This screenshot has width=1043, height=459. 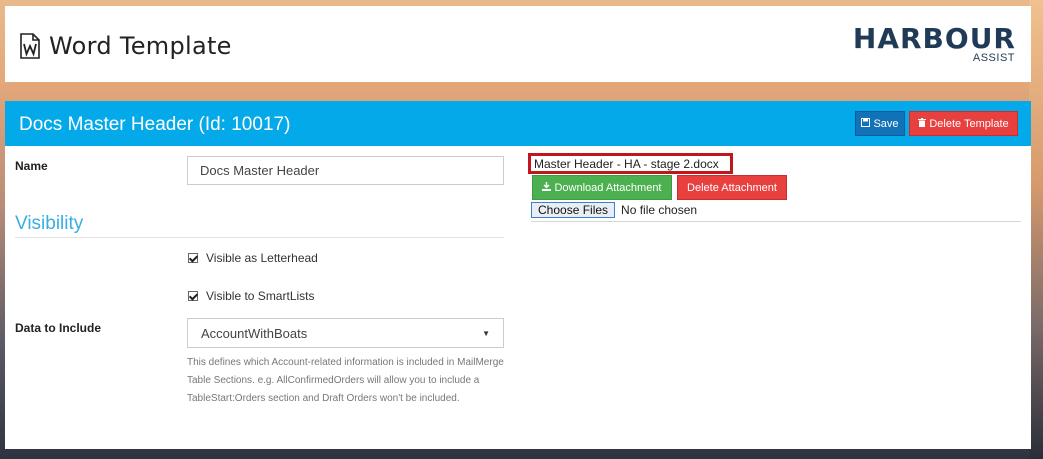 What do you see at coordinates (193, 258) in the screenshot?
I see `visible-letterhead-checkbox` at bounding box center [193, 258].